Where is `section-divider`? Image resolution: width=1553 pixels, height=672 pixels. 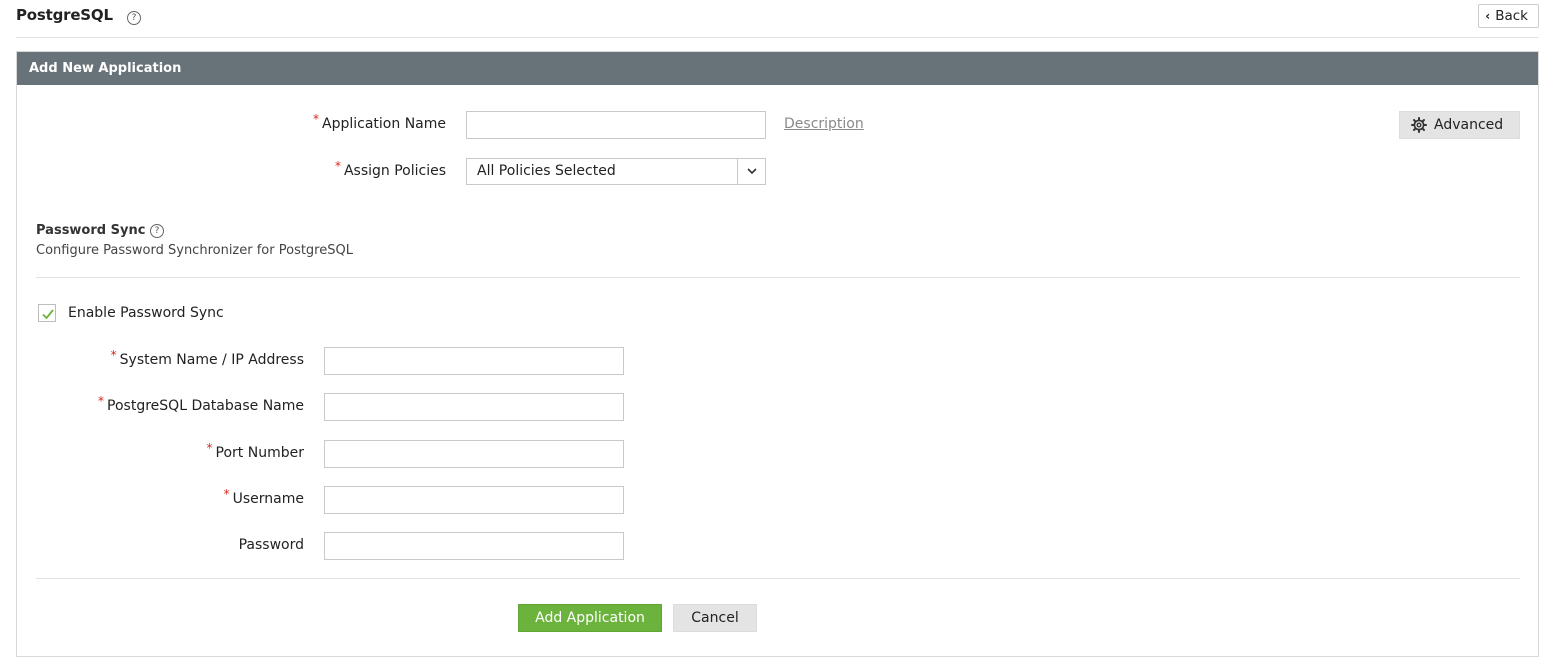 section-divider is located at coordinates (778, 277).